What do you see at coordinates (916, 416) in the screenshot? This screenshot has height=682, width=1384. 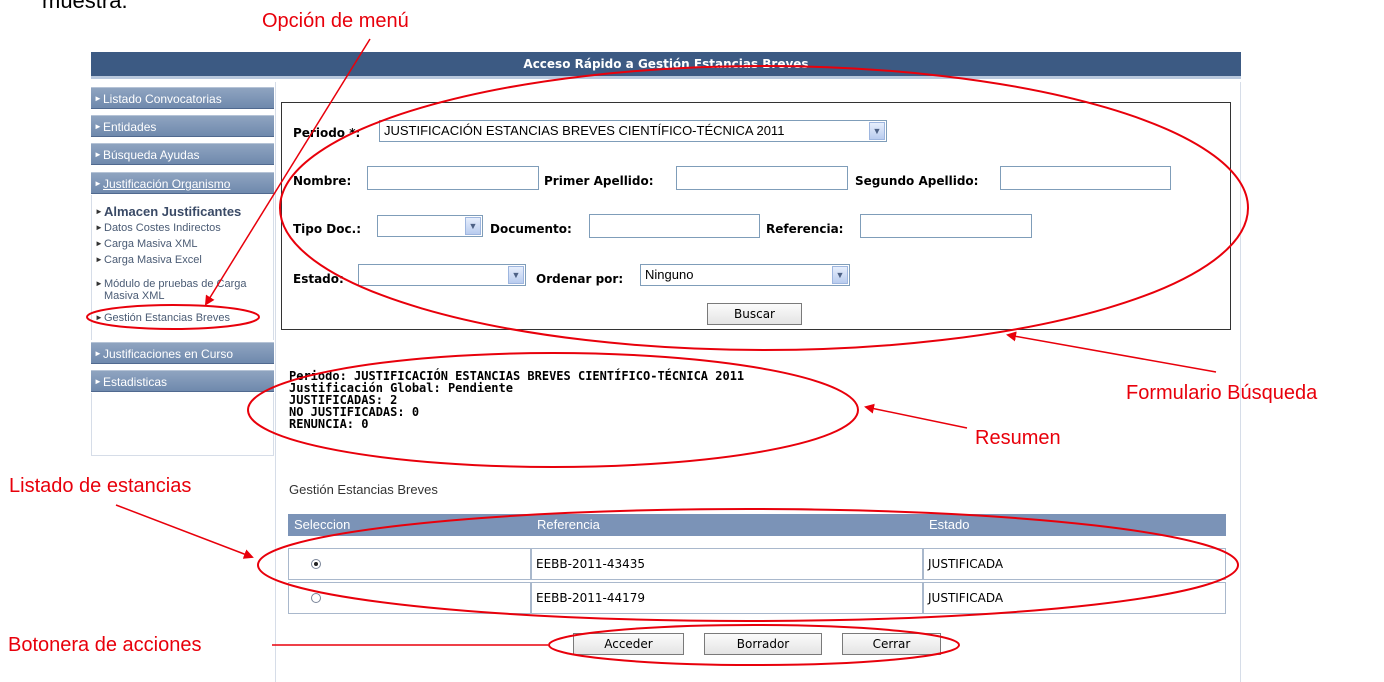 I see `summary-arrow` at bounding box center [916, 416].